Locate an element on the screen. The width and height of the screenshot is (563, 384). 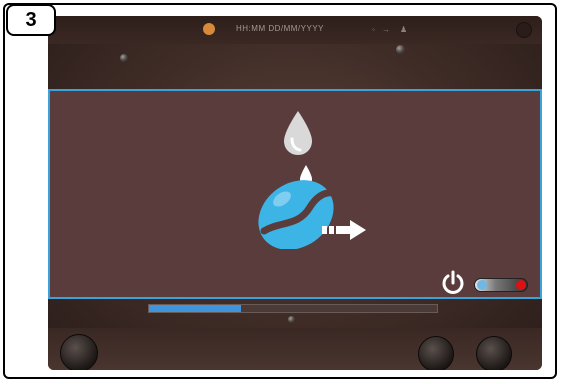
signal-icon: ◦ is located at coordinates (373, 29).